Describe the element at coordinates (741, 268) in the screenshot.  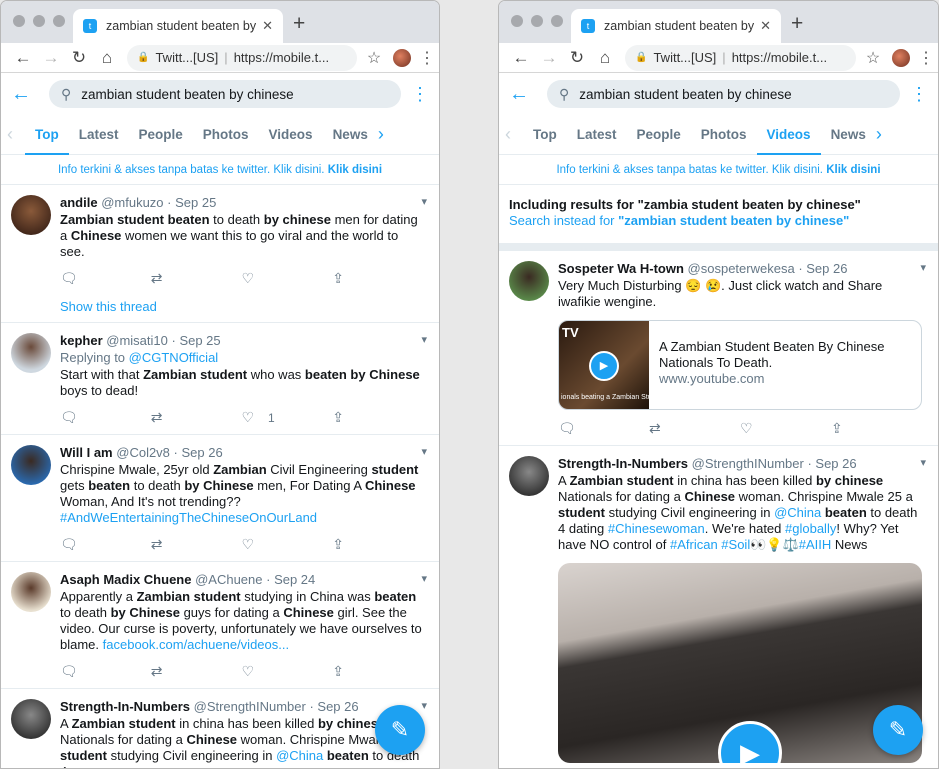
I see `author-handle: @sospeterwekesa` at that location.